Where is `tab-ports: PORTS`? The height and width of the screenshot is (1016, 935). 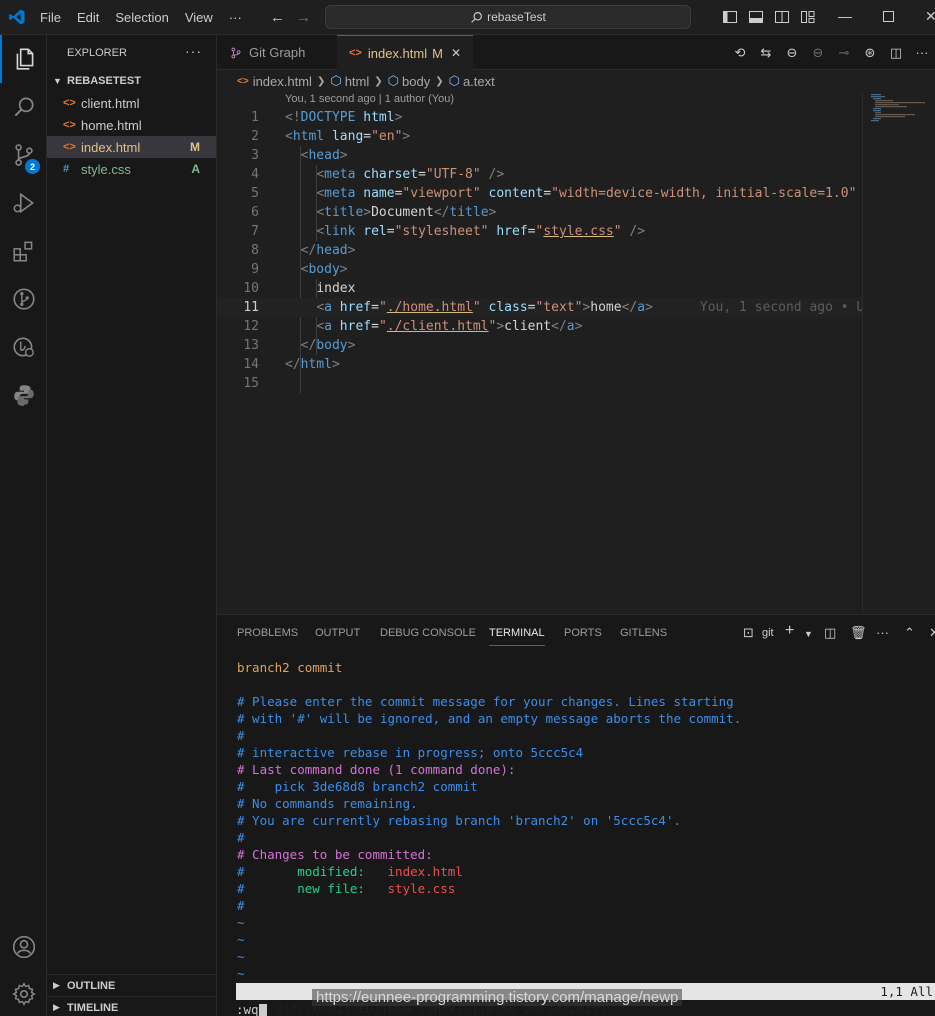 tab-ports: PORTS is located at coordinates (583, 633).